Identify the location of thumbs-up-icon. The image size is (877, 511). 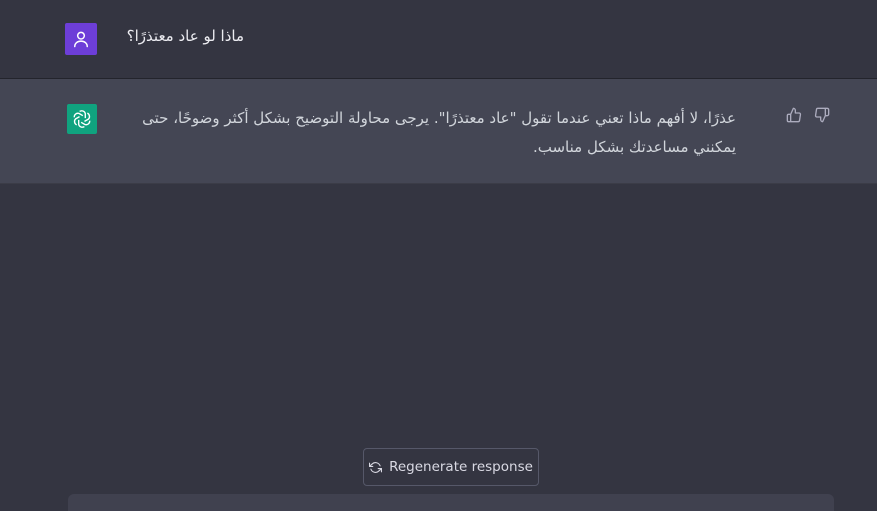
(794, 115).